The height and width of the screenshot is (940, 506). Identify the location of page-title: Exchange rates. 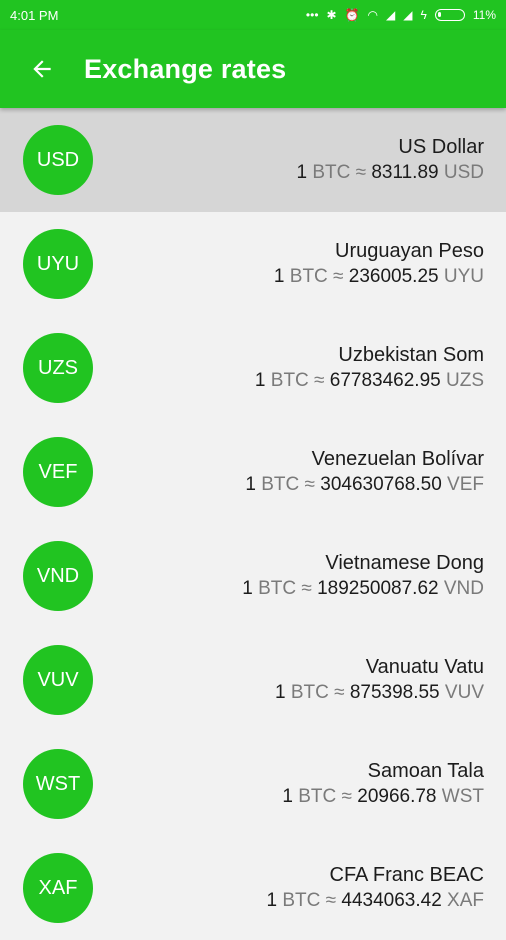
(185, 68).